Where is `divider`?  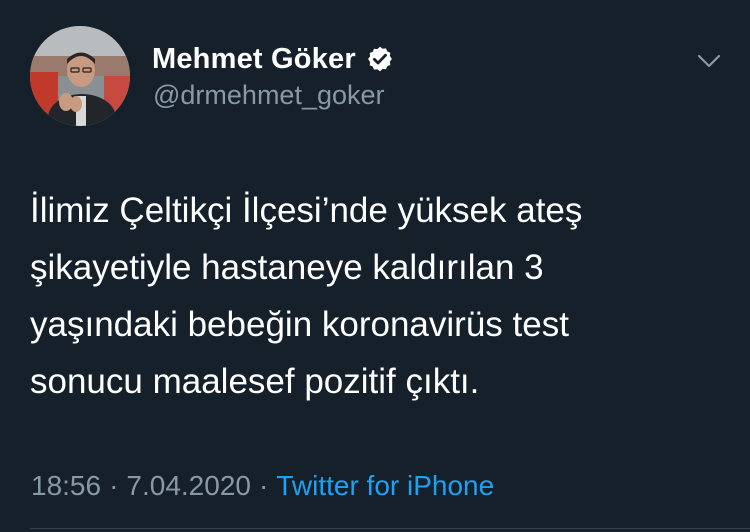 divider is located at coordinates (390, 528).